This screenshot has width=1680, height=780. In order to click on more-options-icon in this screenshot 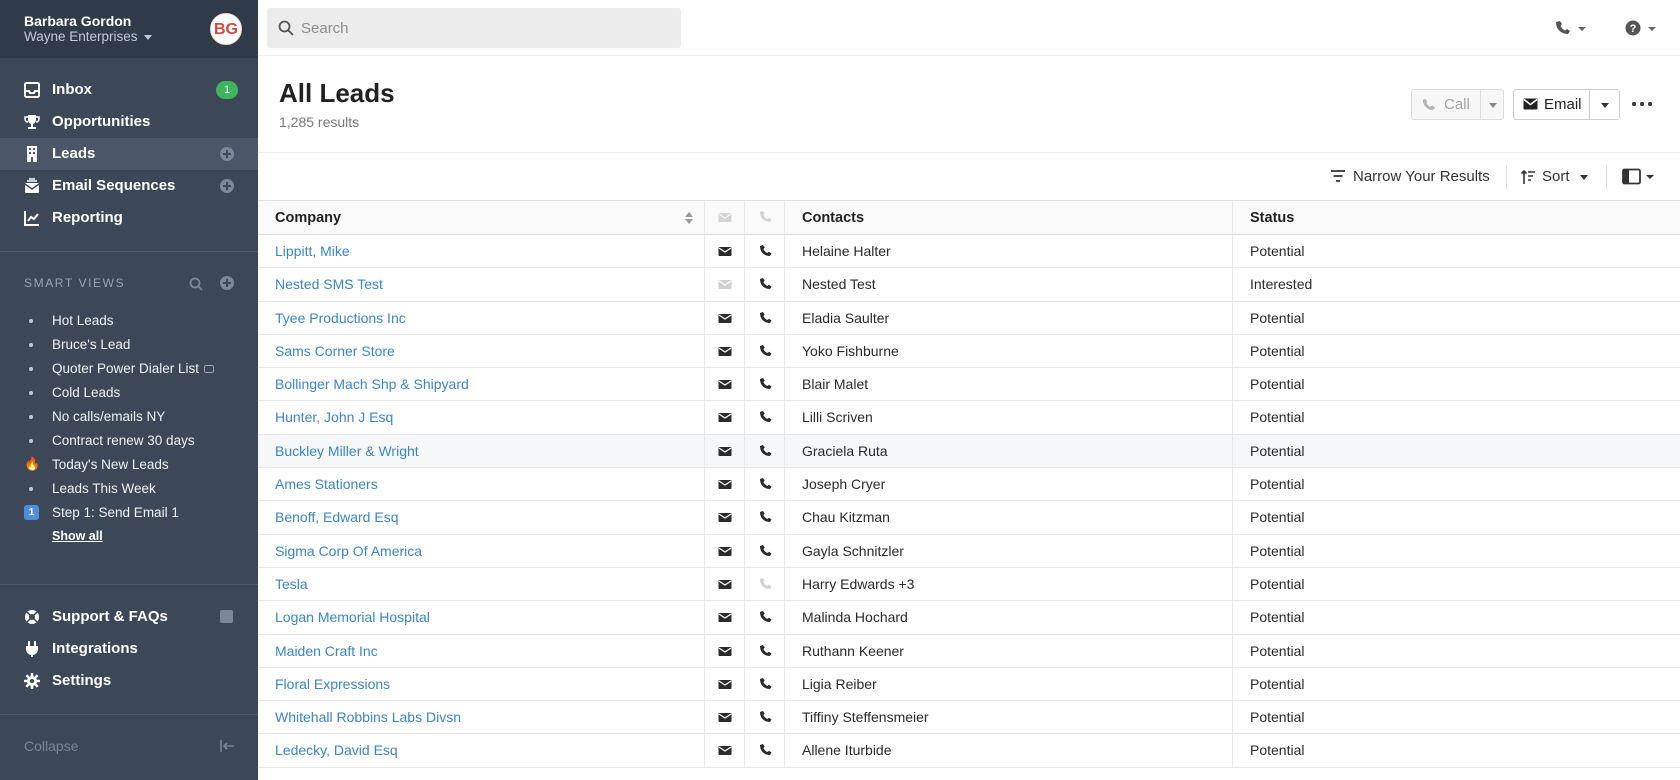, I will do `click(1642, 104)`.